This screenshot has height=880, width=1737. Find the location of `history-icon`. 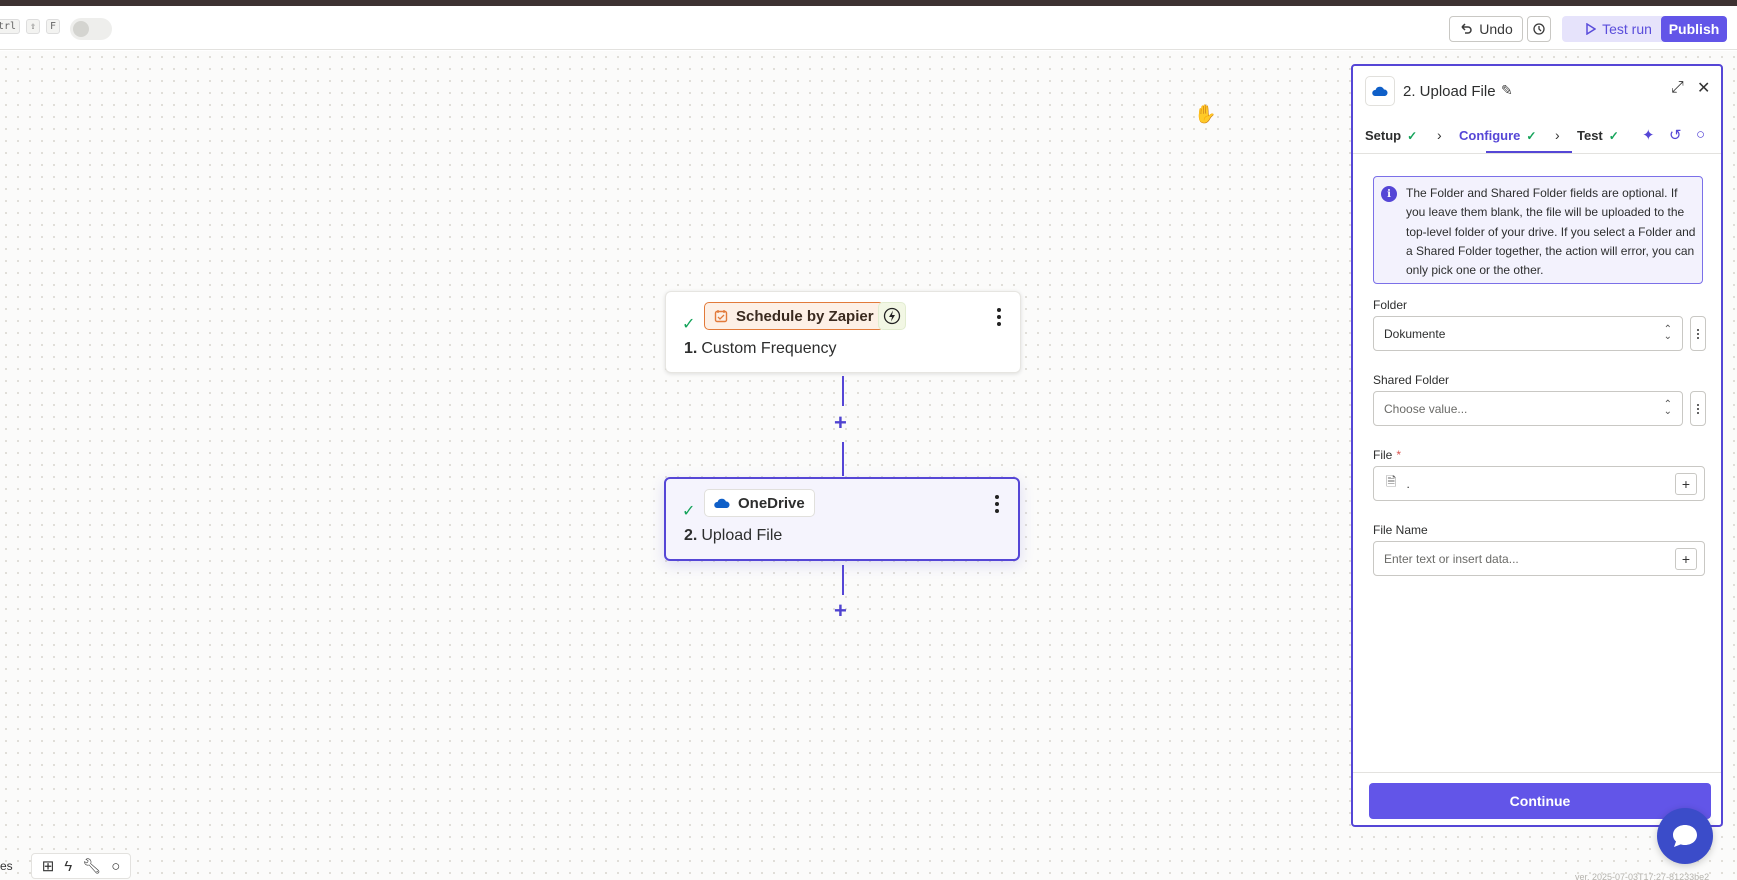

history-icon is located at coordinates (1539, 29).